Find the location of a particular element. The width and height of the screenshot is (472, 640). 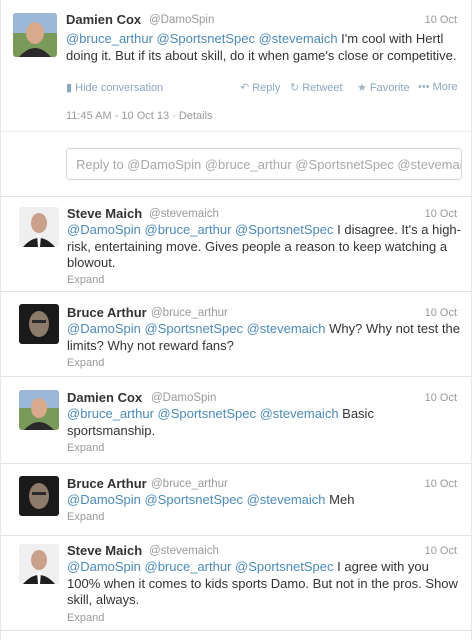

hide-conversation-label: Hide conversation is located at coordinates (119, 88).